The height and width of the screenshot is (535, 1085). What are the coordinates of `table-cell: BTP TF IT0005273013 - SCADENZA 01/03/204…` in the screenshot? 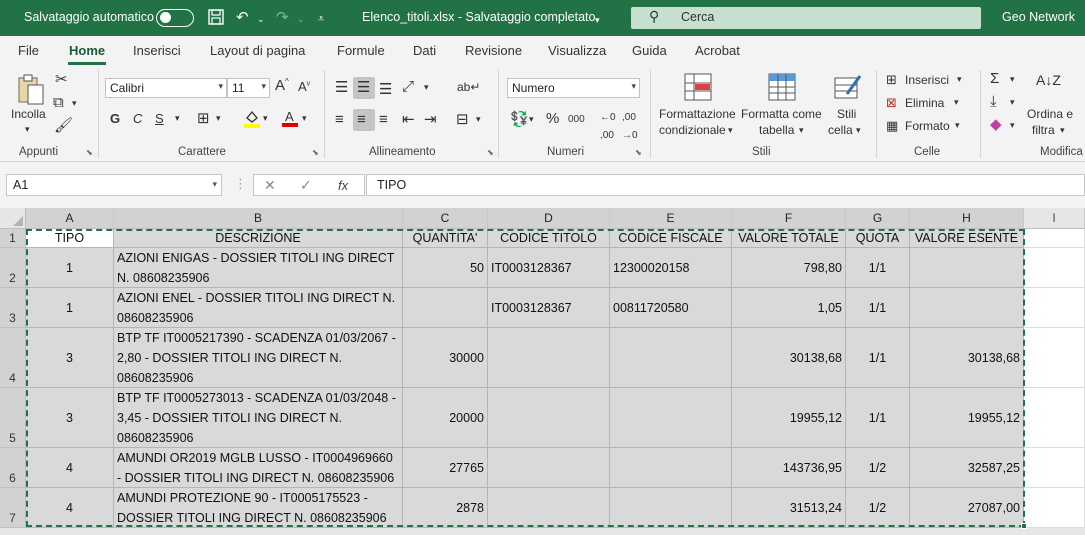 It's located at (258, 418).